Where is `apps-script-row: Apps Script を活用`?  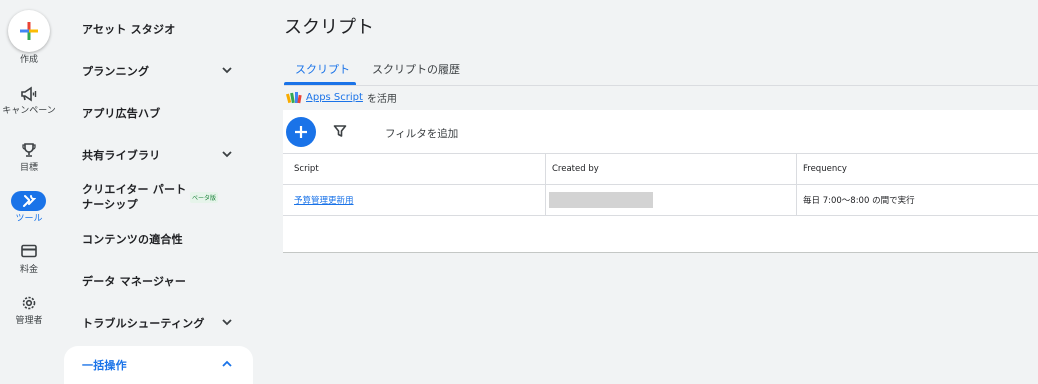
apps-script-row: Apps Script を活用 is located at coordinates (341, 97).